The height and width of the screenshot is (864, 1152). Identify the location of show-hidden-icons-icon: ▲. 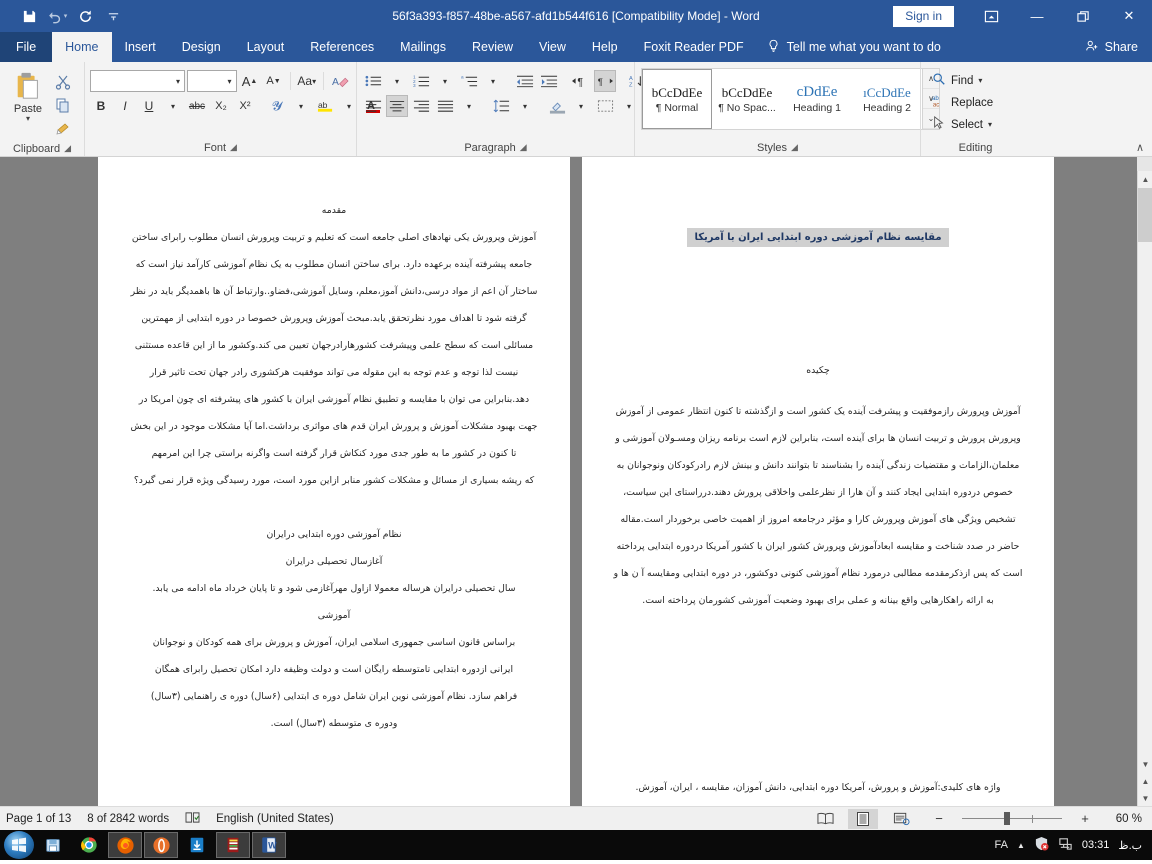
(1021, 845).